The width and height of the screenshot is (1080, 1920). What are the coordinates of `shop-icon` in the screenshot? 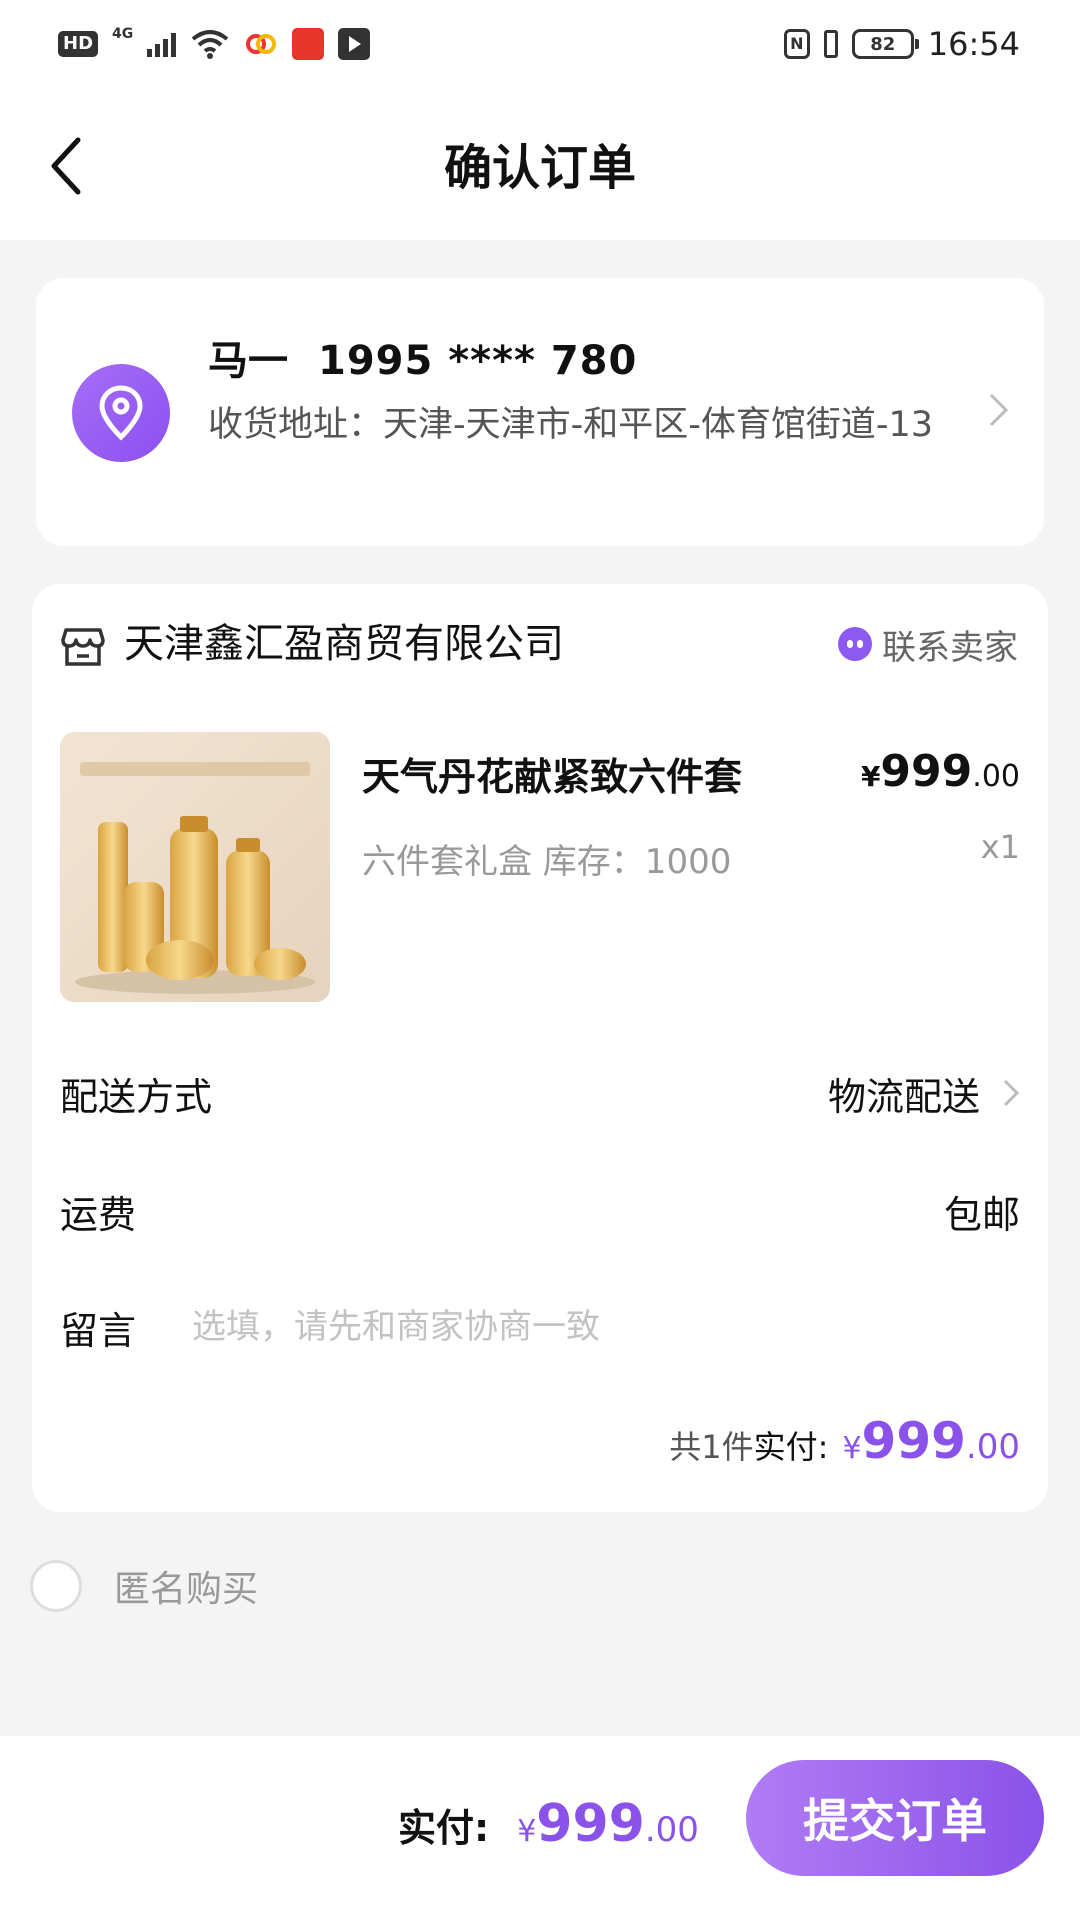 It's located at (83, 647).